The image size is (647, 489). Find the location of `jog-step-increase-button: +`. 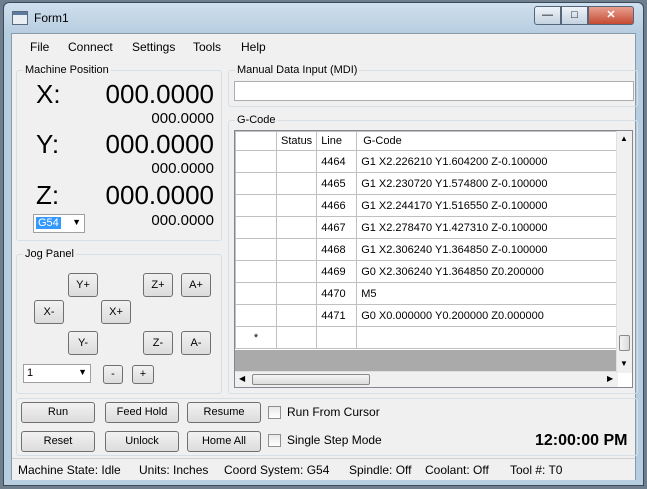

jog-step-increase-button: + is located at coordinates (143, 374).